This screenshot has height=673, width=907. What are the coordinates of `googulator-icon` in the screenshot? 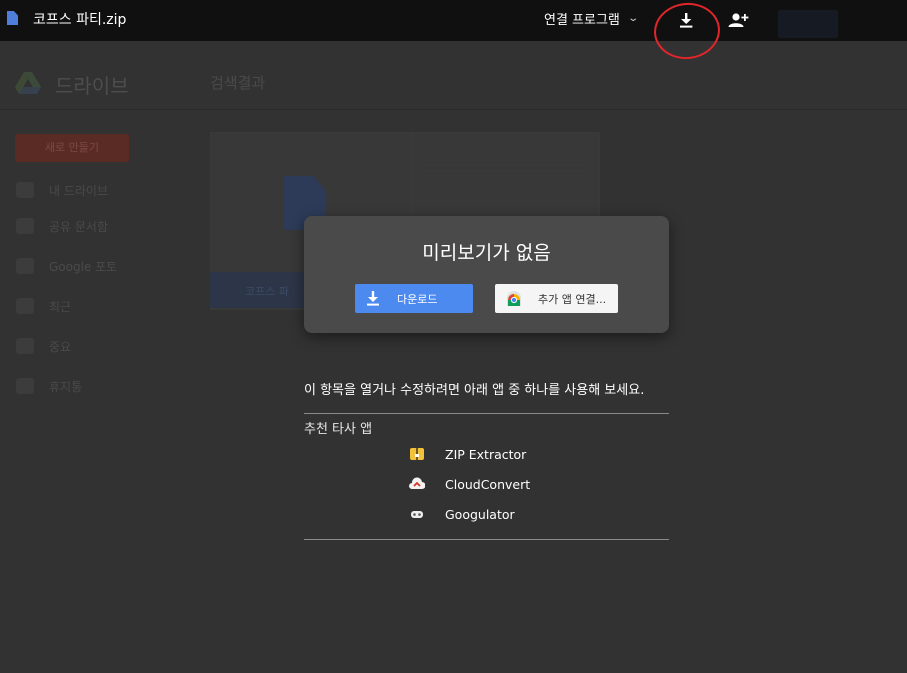 It's located at (417, 514).